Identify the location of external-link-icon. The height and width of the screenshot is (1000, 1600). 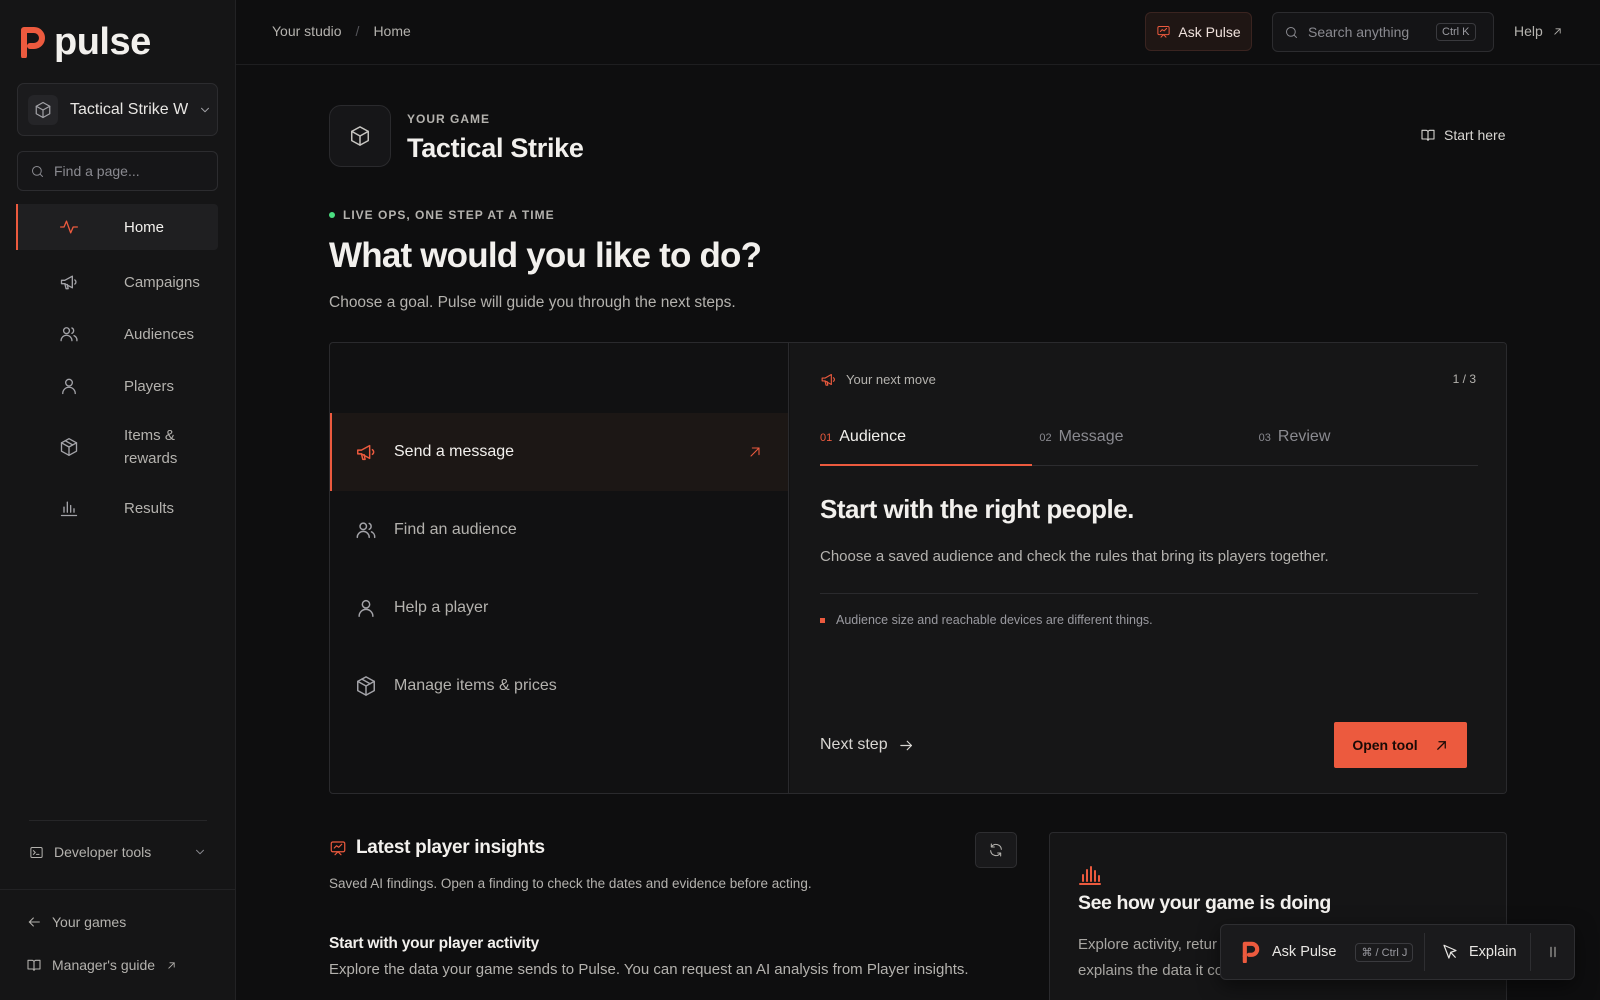
(171, 965).